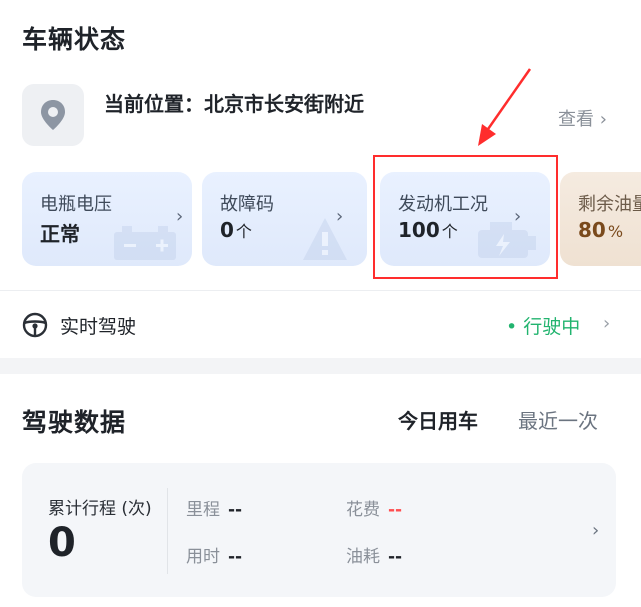  What do you see at coordinates (234, 104) in the screenshot?
I see `current-location-label: 当前位置：北京市长安街附近` at bounding box center [234, 104].